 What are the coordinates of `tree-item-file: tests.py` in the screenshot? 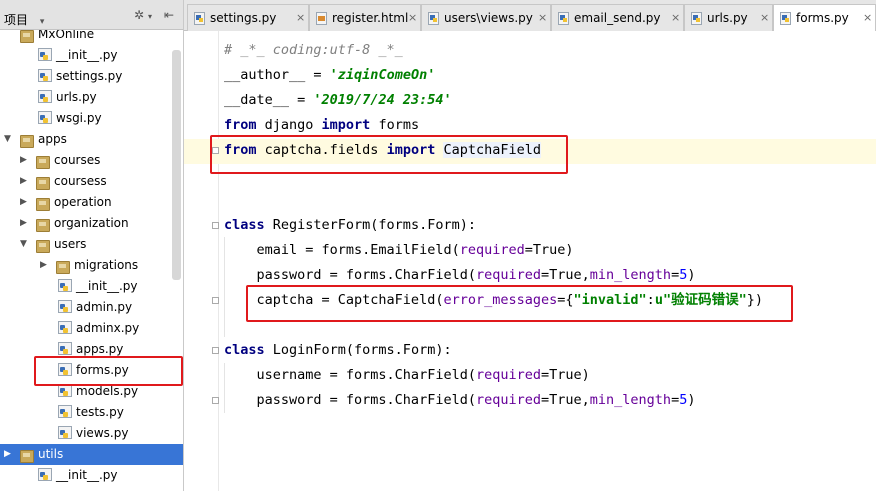 It's located at (91, 412).